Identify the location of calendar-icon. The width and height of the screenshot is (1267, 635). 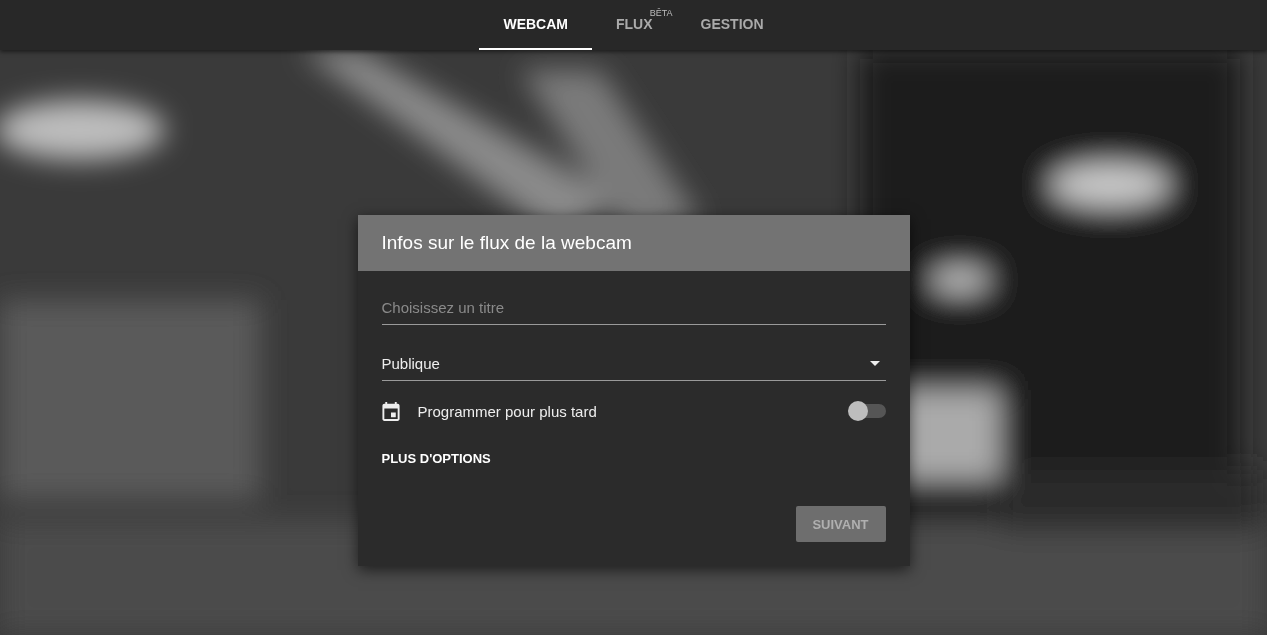
(390, 411).